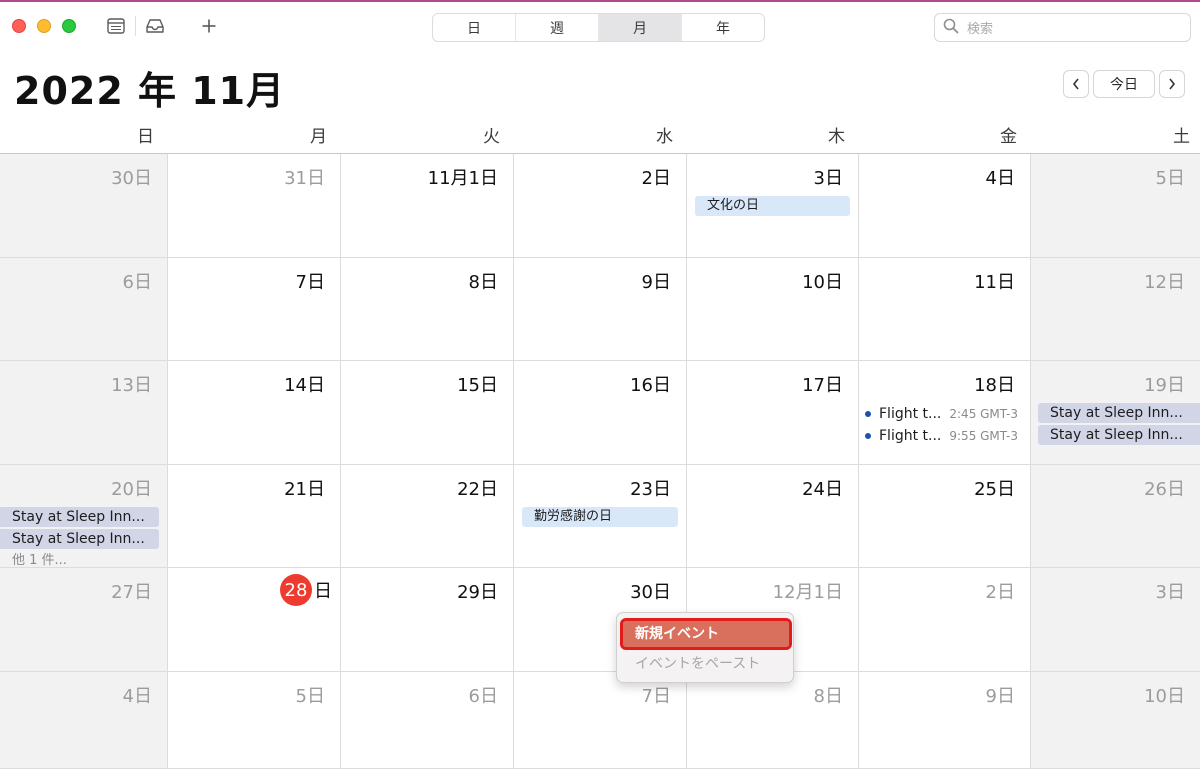  I want to click on sidebar-icon, so click(116, 26).